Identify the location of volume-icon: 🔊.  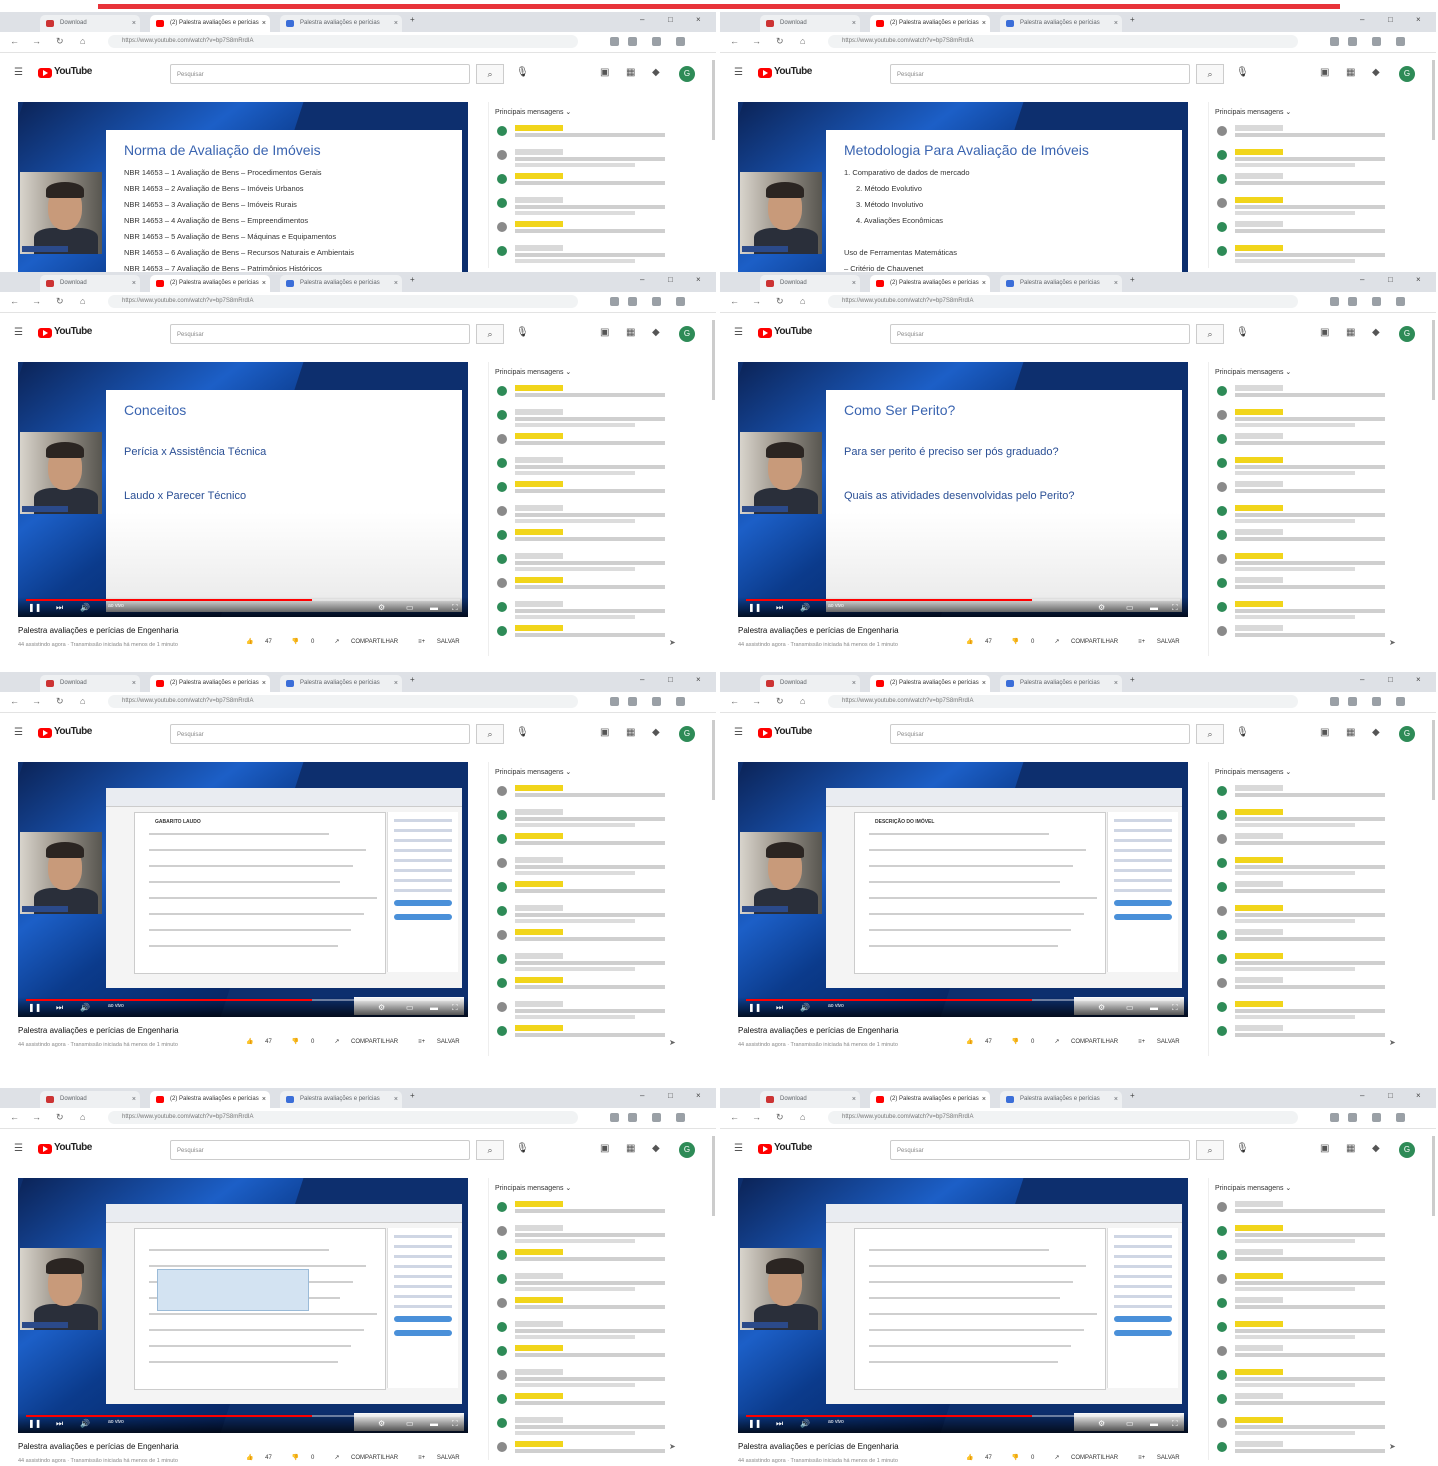
(805, 607).